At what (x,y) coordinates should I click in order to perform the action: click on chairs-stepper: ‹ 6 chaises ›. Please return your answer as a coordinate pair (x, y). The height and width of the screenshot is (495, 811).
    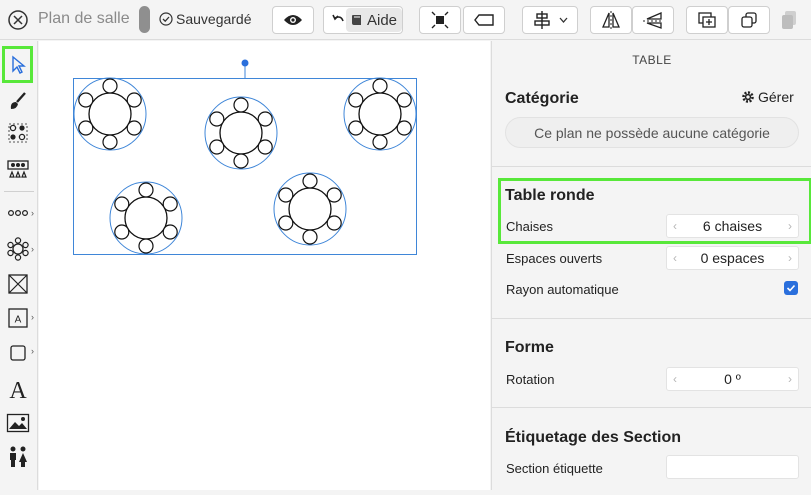
    Looking at the image, I should click on (732, 226).